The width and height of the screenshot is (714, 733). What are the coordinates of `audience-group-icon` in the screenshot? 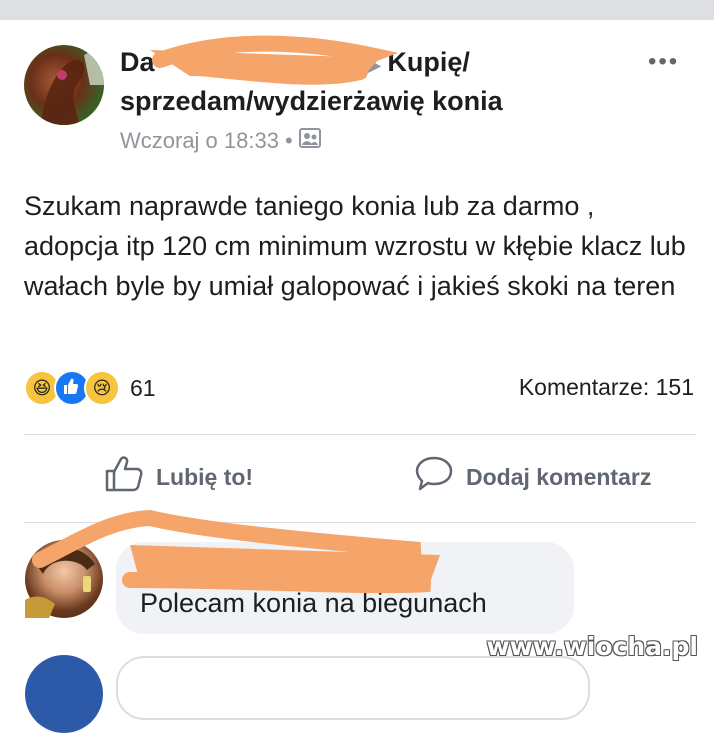 It's located at (309, 141).